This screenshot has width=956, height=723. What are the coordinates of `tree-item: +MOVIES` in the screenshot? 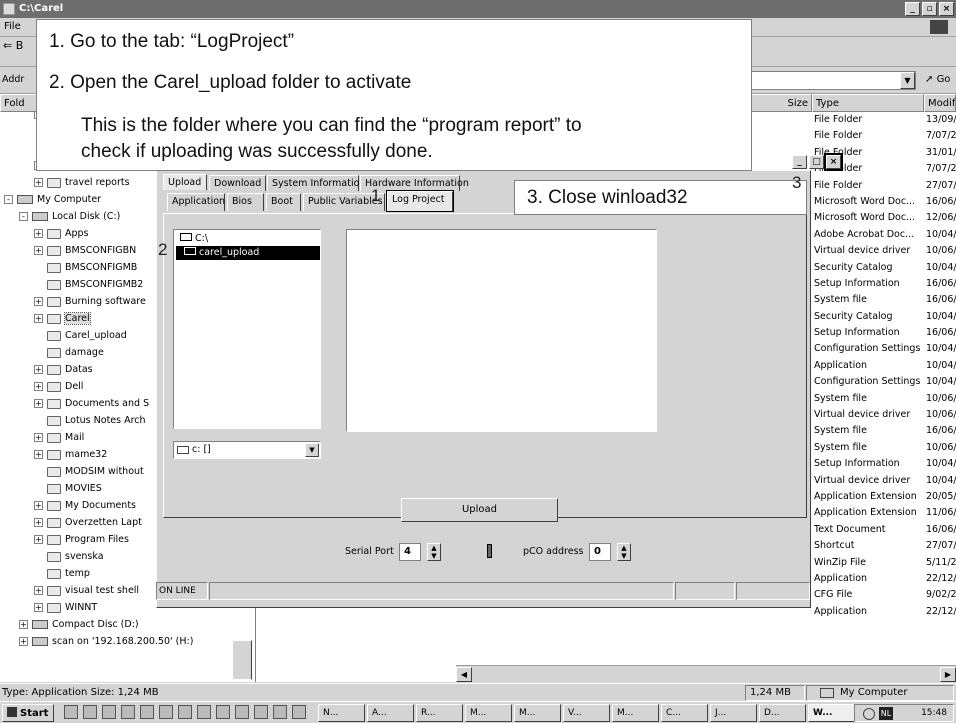 It's located at (68, 488).